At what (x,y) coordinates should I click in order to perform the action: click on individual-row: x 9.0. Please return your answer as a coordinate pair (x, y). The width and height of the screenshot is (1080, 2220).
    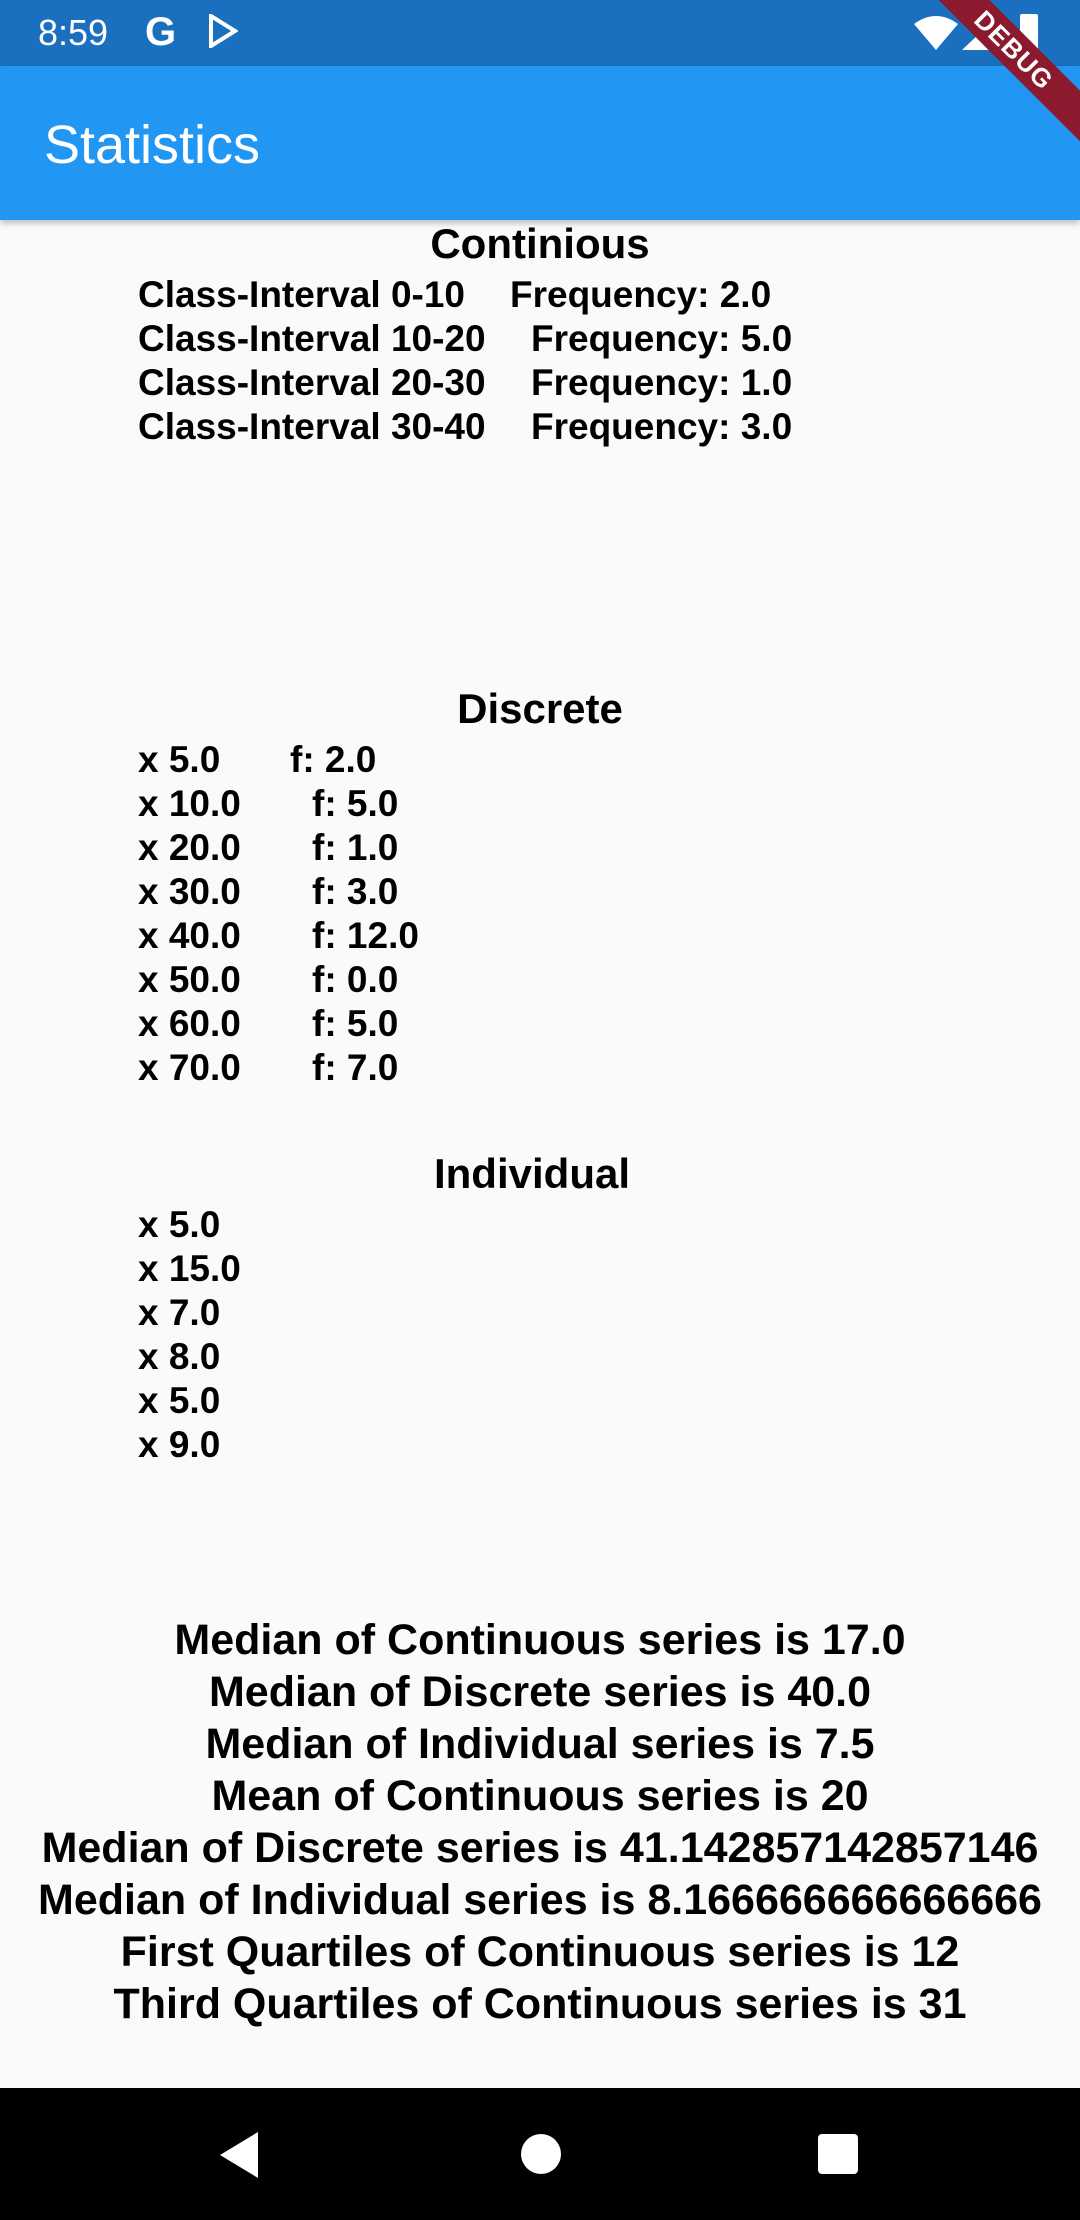
    Looking at the image, I should click on (179, 1444).